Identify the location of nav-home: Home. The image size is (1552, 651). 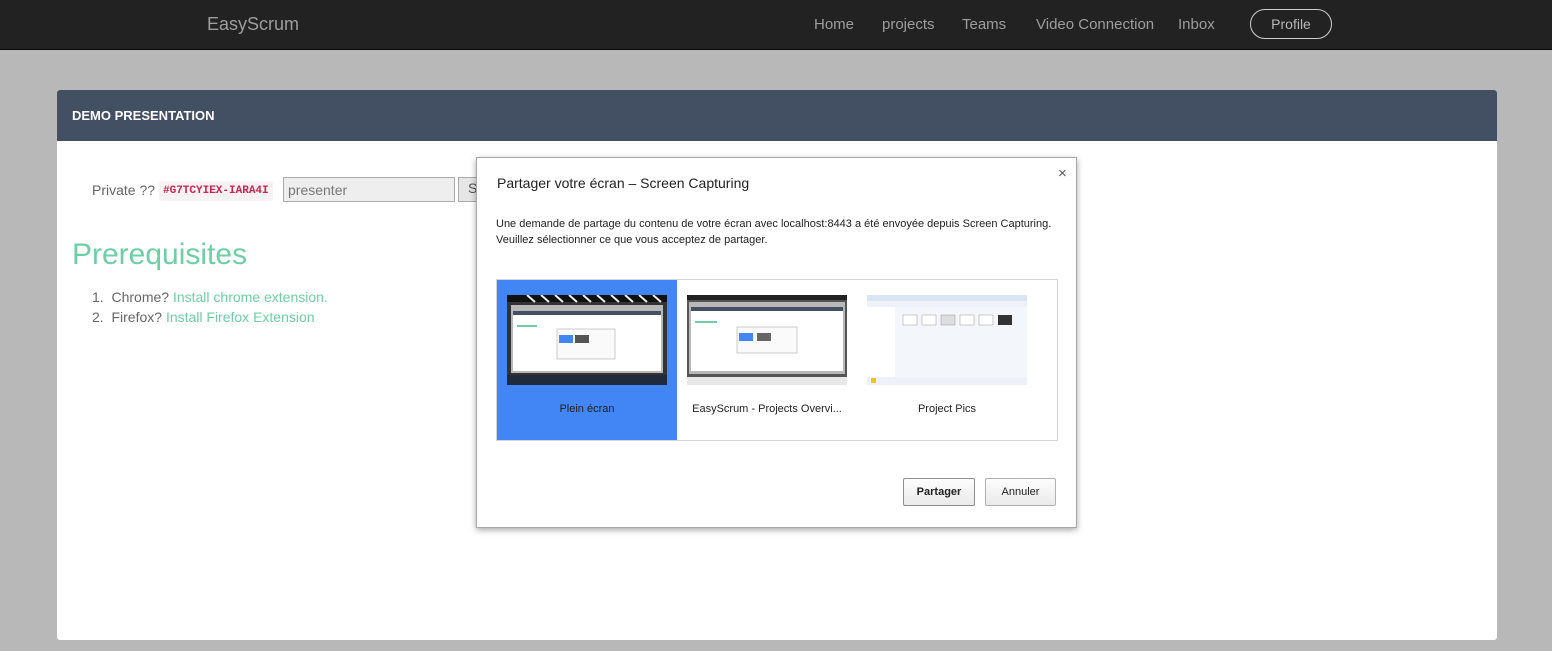
(834, 24).